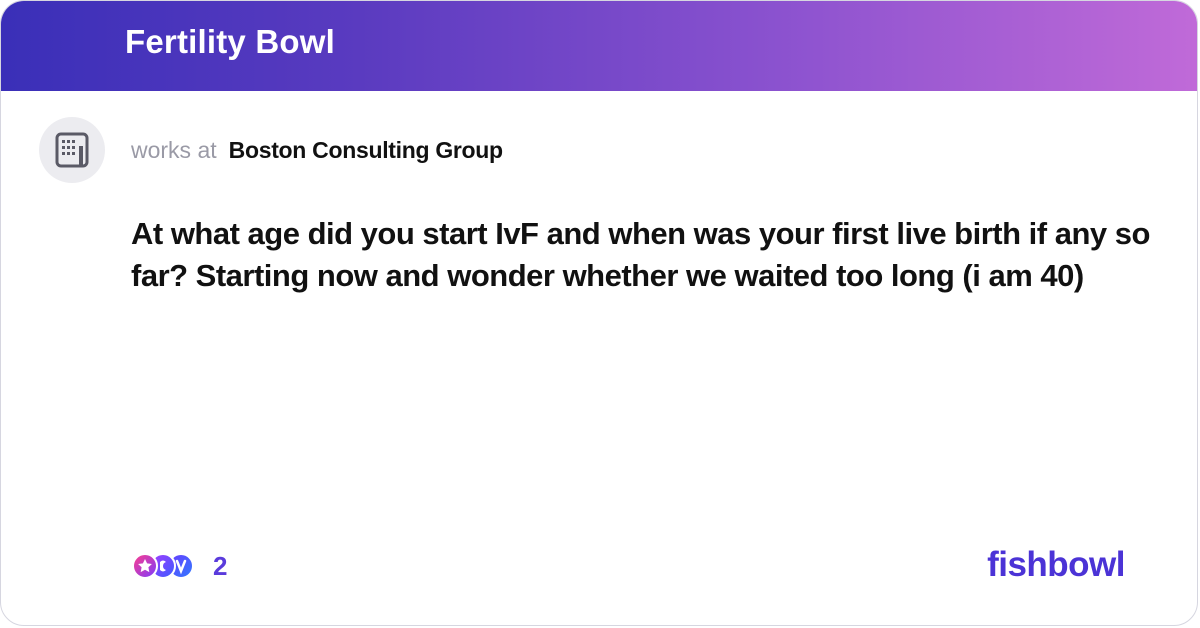  Describe the element at coordinates (230, 42) in the screenshot. I see `bowl-title: Fertility Bowl` at that location.